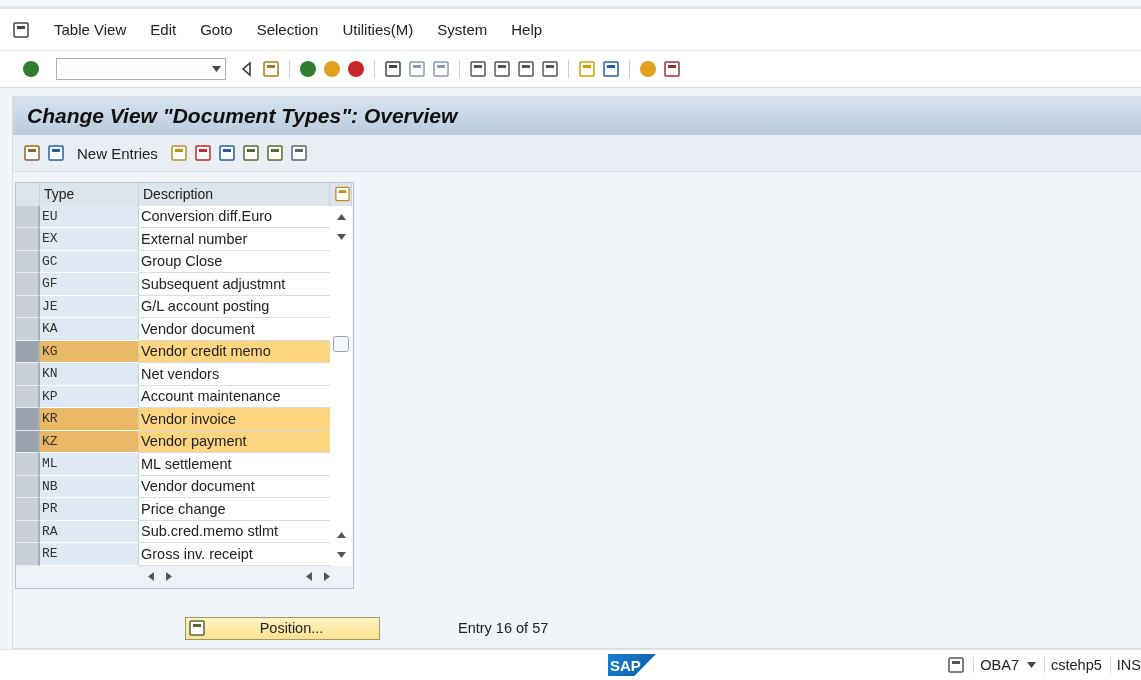  Describe the element at coordinates (527, 29) in the screenshot. I see `menu-item: Help` at that location.